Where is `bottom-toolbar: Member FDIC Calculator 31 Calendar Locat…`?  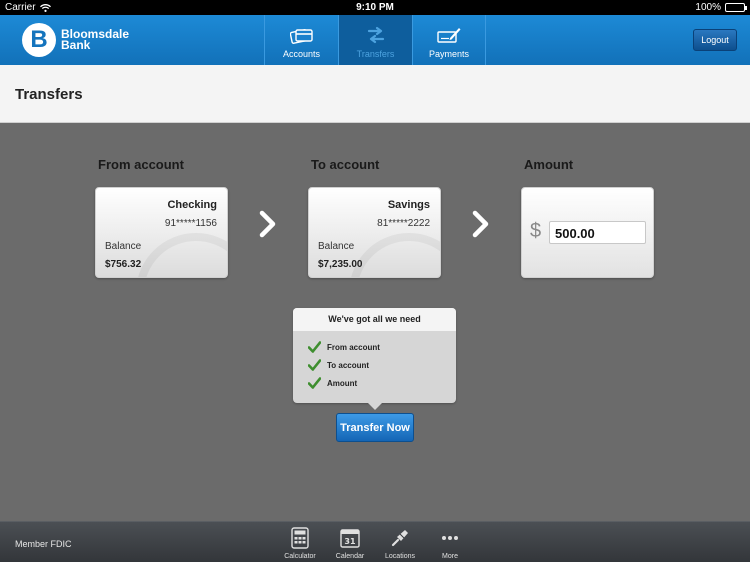
bottom-toolbar: Member FDIC Calculator 31 Calendar Locat… is located at coordinates (375, 541).